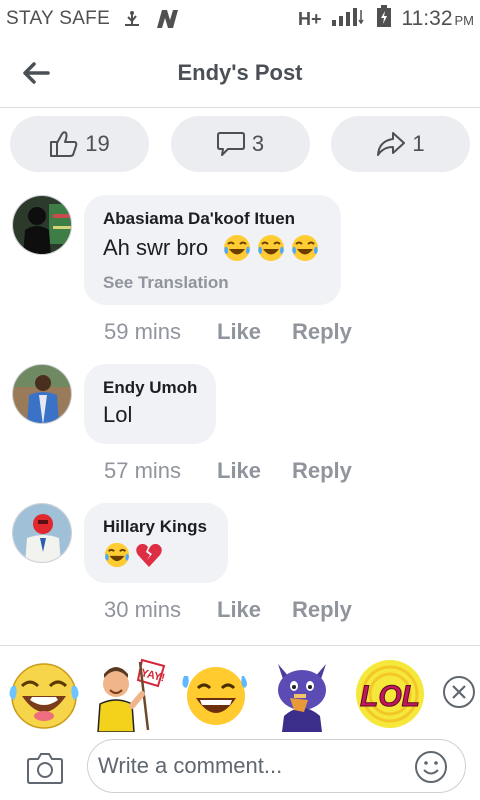 This screenshot has width=480, height=800. I want to click on notification-app-icon, so click(167, 19).